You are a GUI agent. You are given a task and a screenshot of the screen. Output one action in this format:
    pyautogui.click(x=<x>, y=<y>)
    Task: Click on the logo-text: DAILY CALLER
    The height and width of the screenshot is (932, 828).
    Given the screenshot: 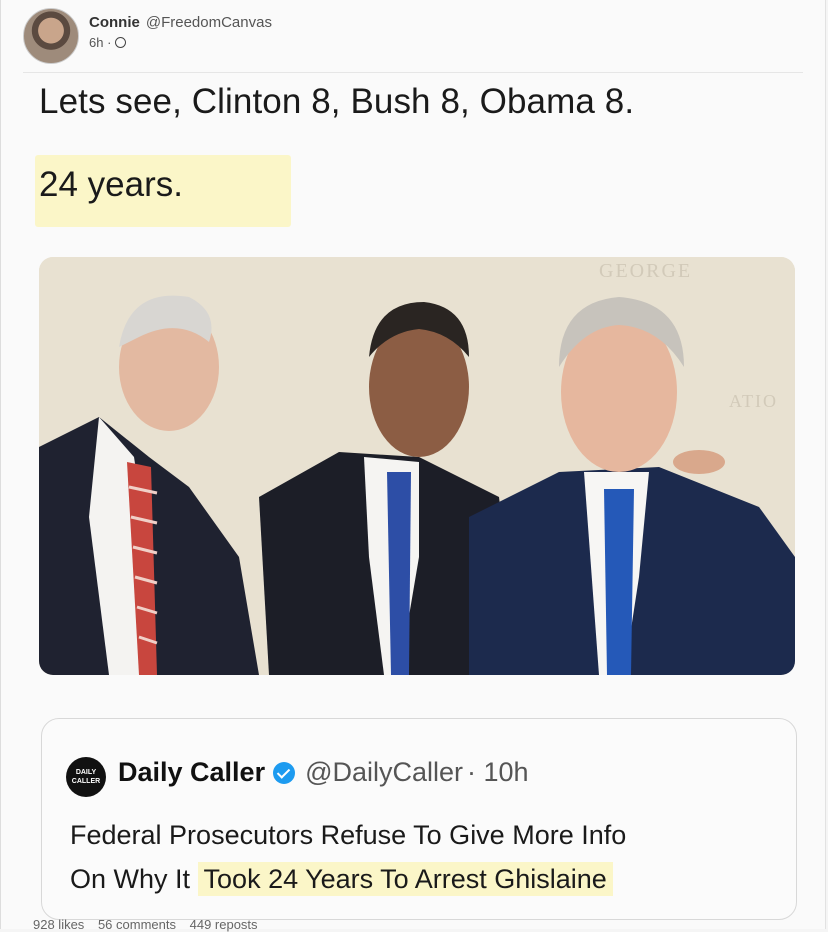 What is the action you would take?
    pyautogui.click(x=86, y=777)
    